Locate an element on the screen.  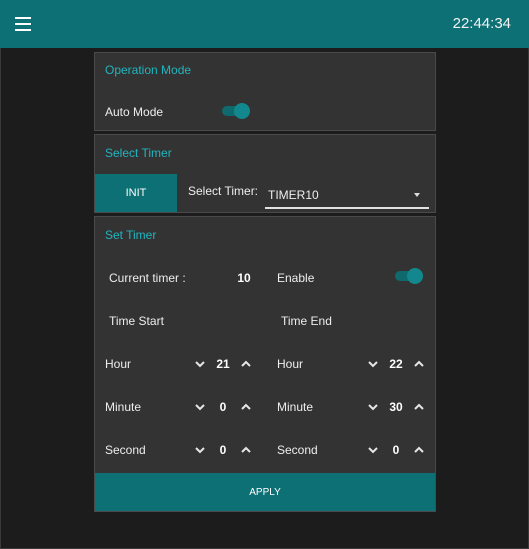
enable-toggle is located at coordinates (409, 276).